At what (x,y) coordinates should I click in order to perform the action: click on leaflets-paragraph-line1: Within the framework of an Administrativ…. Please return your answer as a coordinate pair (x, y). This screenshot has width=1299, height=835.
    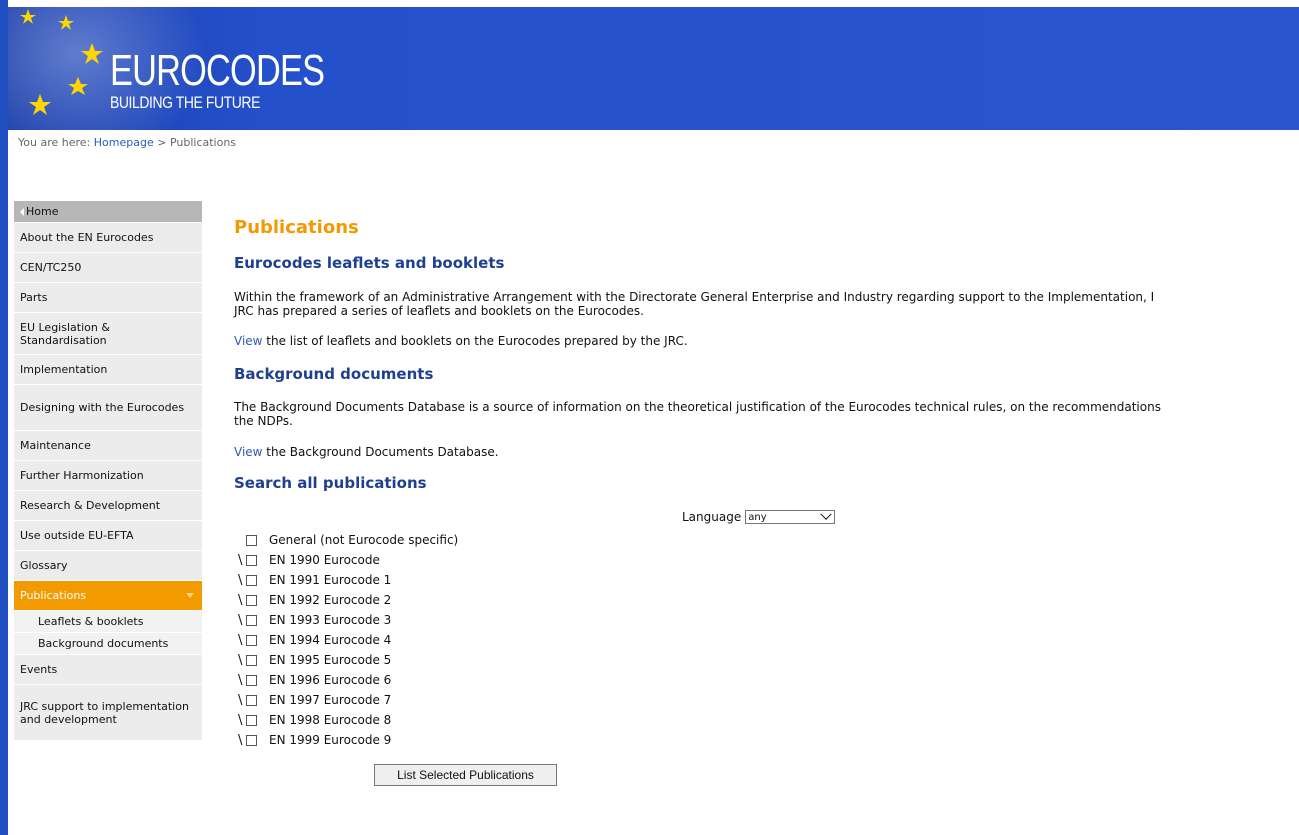
    Looking at the image, I should click on (694, 297).